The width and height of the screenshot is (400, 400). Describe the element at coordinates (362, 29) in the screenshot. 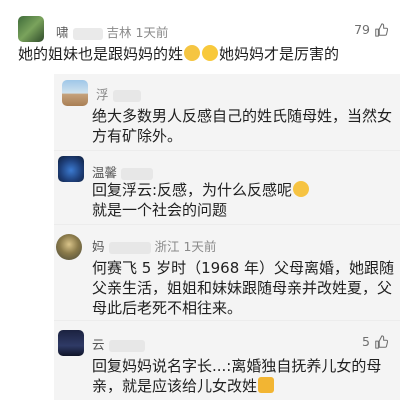

I see `like-count: 79` at that location.